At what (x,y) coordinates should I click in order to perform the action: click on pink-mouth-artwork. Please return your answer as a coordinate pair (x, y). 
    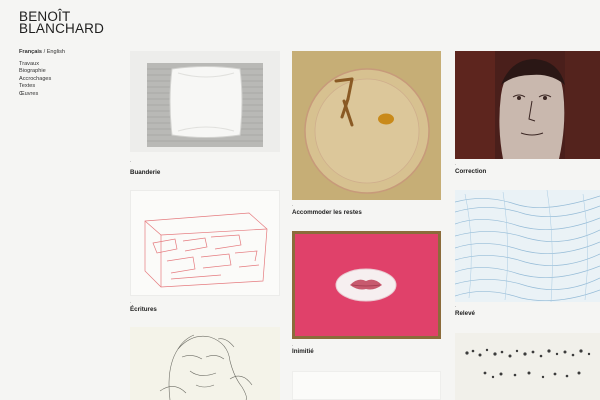
    Looking at the image, I should click on (366, 285).